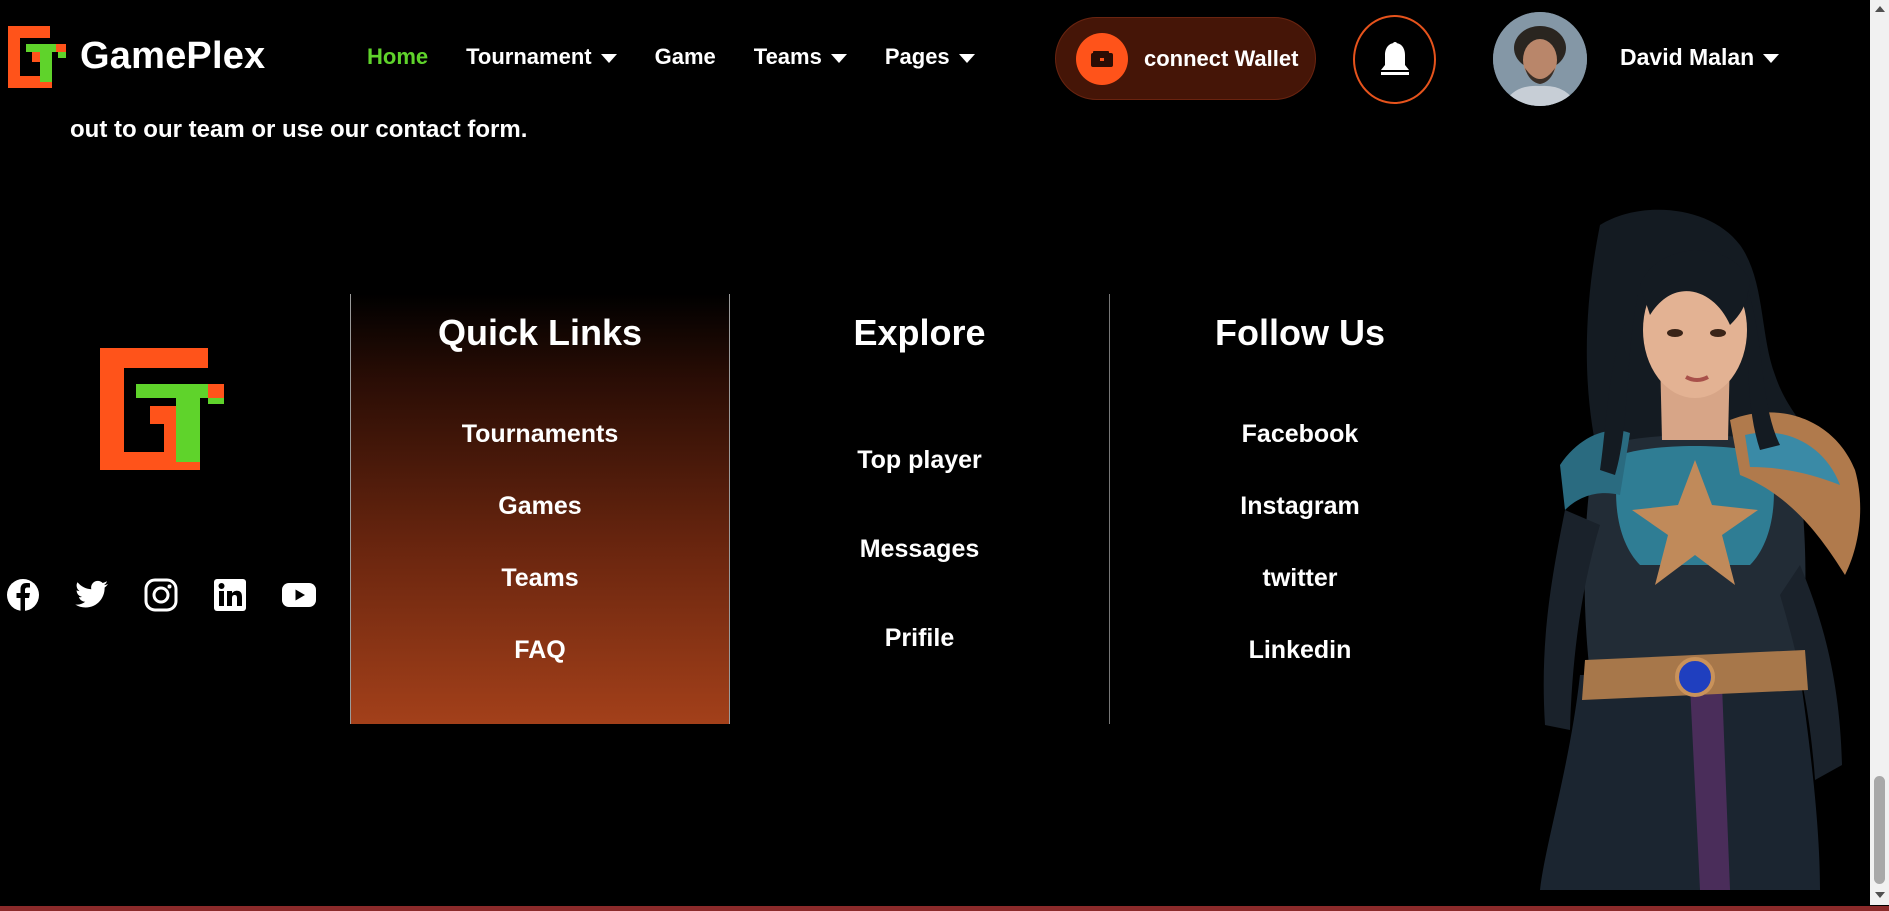 This screenshot has width=1889, height=911. I want to click on quick-links-column: Quick Links Tournaments Games Teams FAQ, so click(540, 509).